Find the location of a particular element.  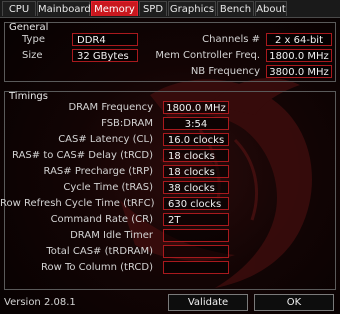

timing-value: 38 clocks is located at coordinates (196, 187).